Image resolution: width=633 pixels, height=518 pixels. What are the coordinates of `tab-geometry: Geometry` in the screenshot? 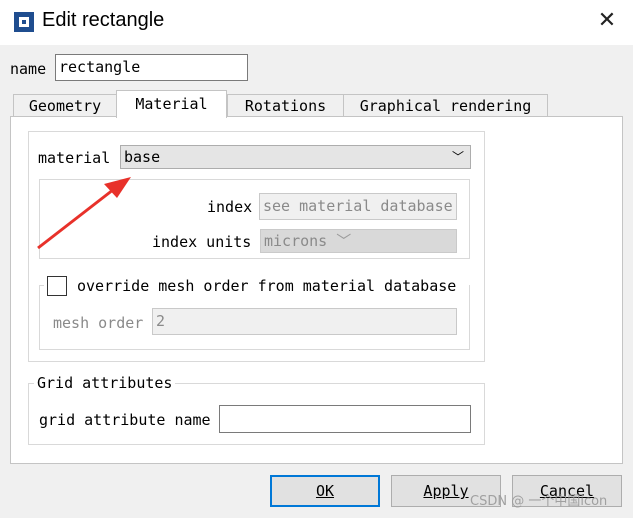 It's located at (65, 106).